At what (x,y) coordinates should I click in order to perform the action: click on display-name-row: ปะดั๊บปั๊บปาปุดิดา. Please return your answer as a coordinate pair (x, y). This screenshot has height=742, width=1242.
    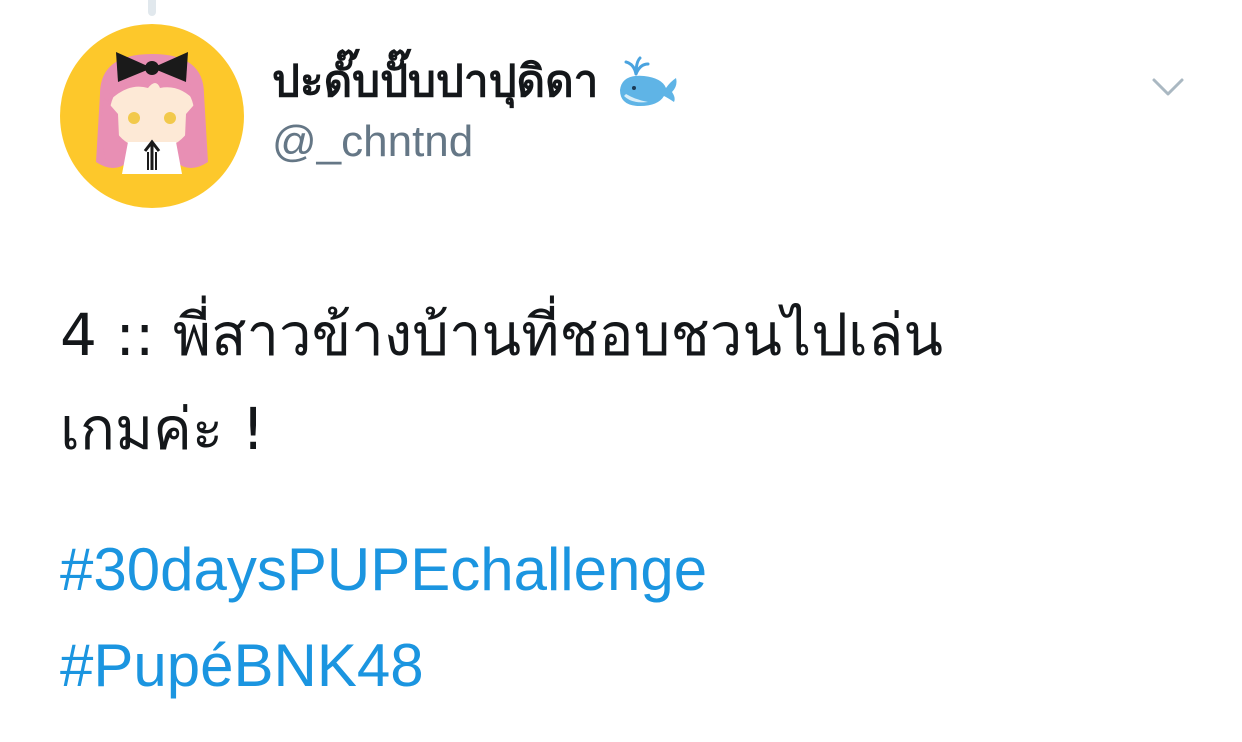
    Looking at the image, I should click on (476, 82).